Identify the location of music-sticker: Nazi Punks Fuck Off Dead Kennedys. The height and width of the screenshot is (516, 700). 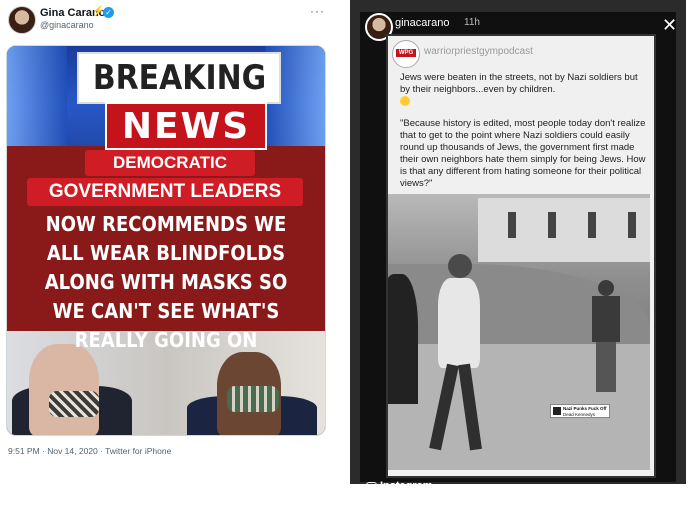
(580, 411).